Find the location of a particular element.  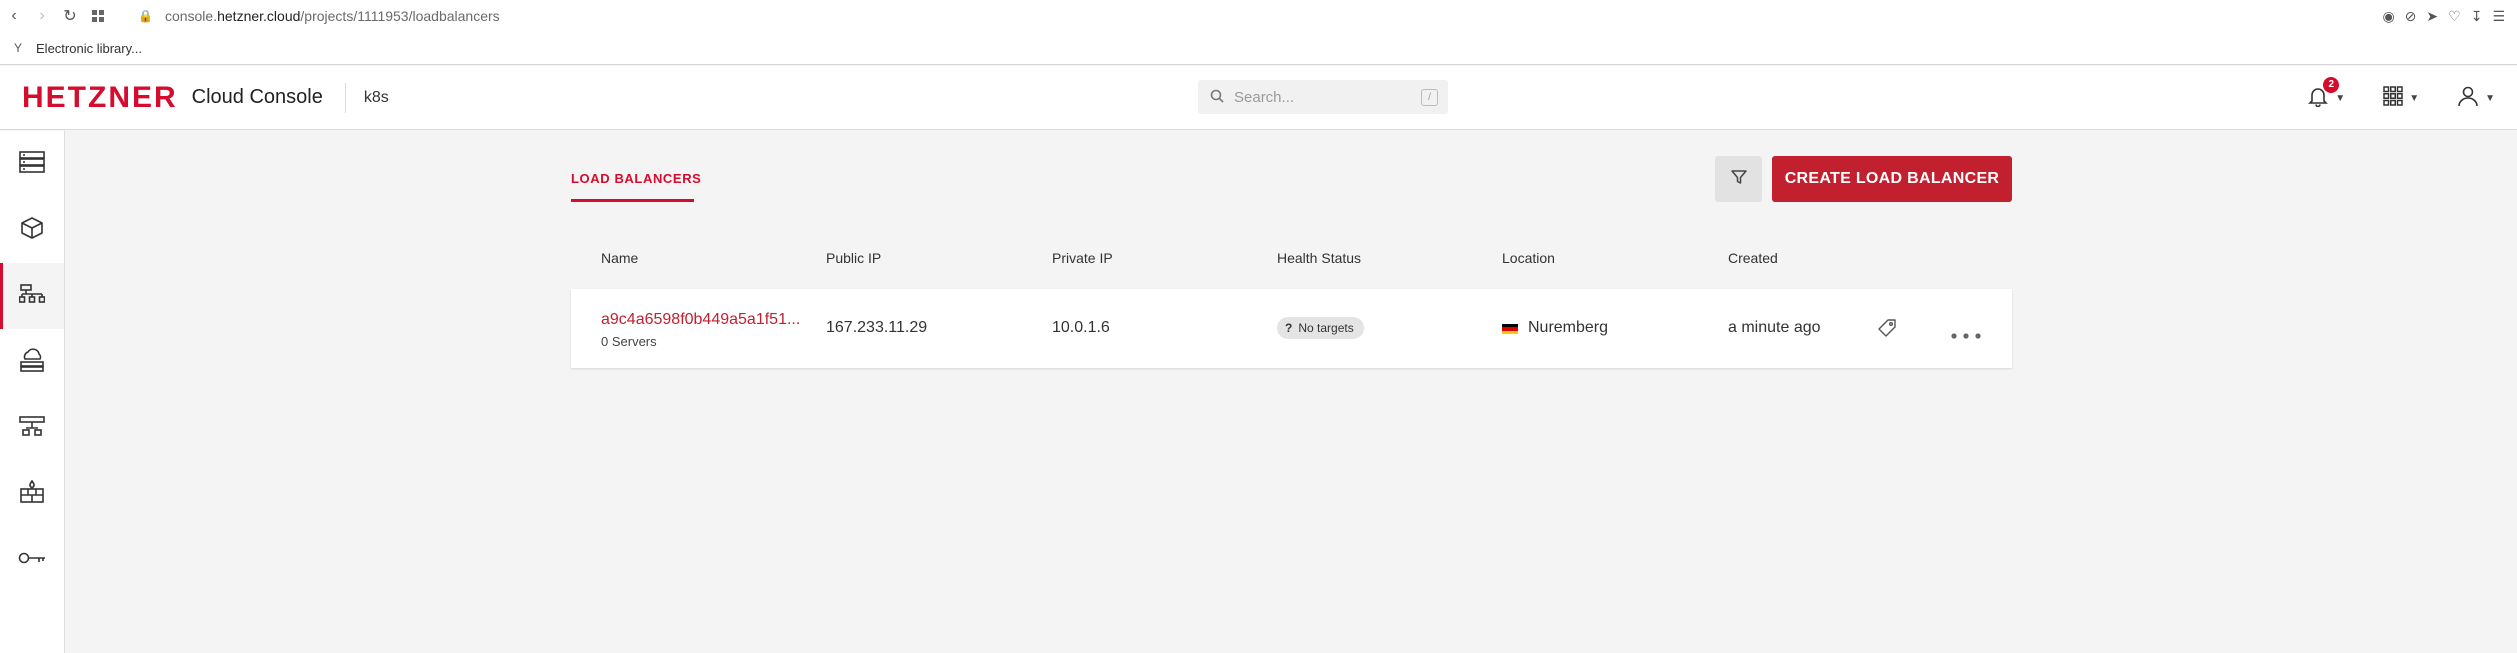

bookmark-icon: Y is located at coordinates (18, 48).